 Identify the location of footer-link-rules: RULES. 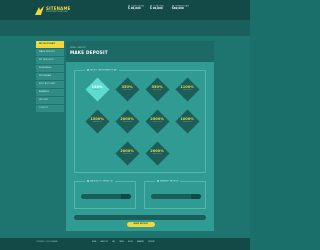
(130, 242).